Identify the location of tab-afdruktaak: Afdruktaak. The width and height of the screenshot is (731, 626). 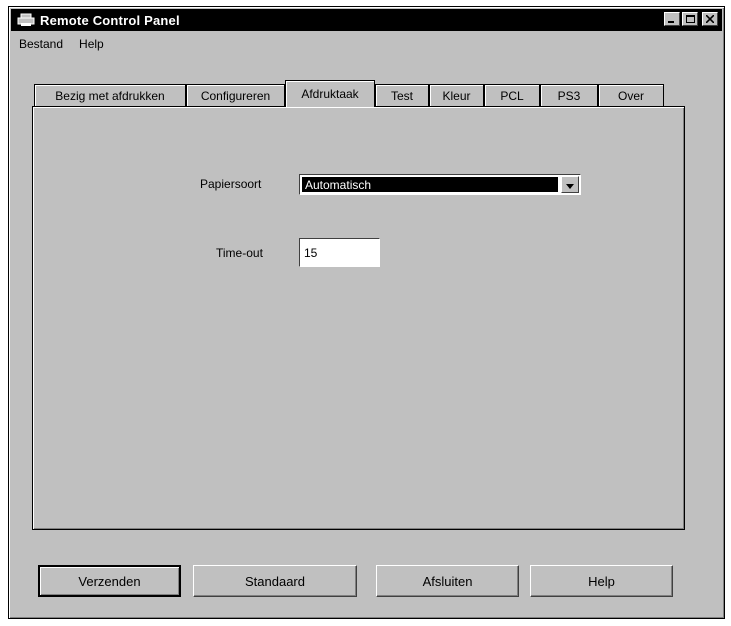
(330, 93).